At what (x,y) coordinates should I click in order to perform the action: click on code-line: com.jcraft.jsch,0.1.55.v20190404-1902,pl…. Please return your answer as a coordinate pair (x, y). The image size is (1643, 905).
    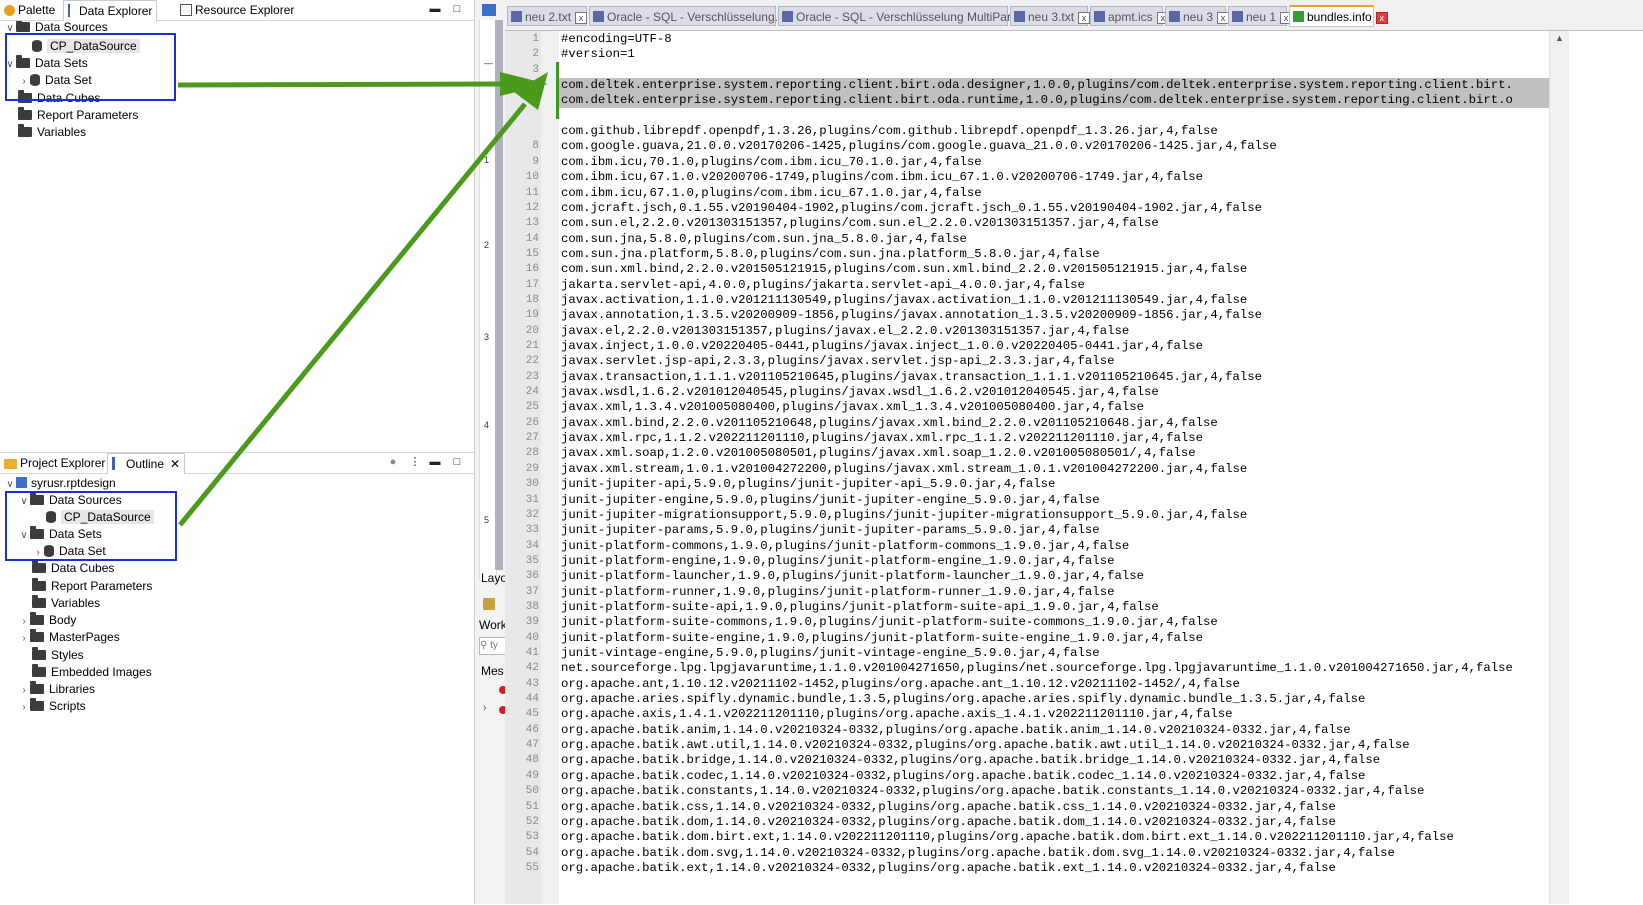
    Looking at the image, I should click on (1054, 208).